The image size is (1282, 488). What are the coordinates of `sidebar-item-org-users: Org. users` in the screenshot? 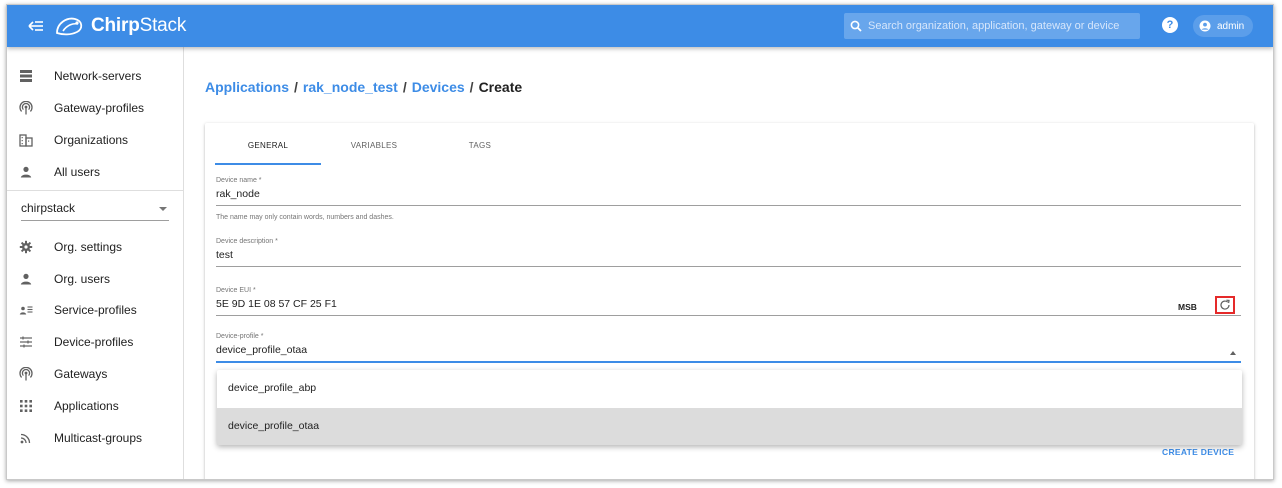 It's located at (95, 279).